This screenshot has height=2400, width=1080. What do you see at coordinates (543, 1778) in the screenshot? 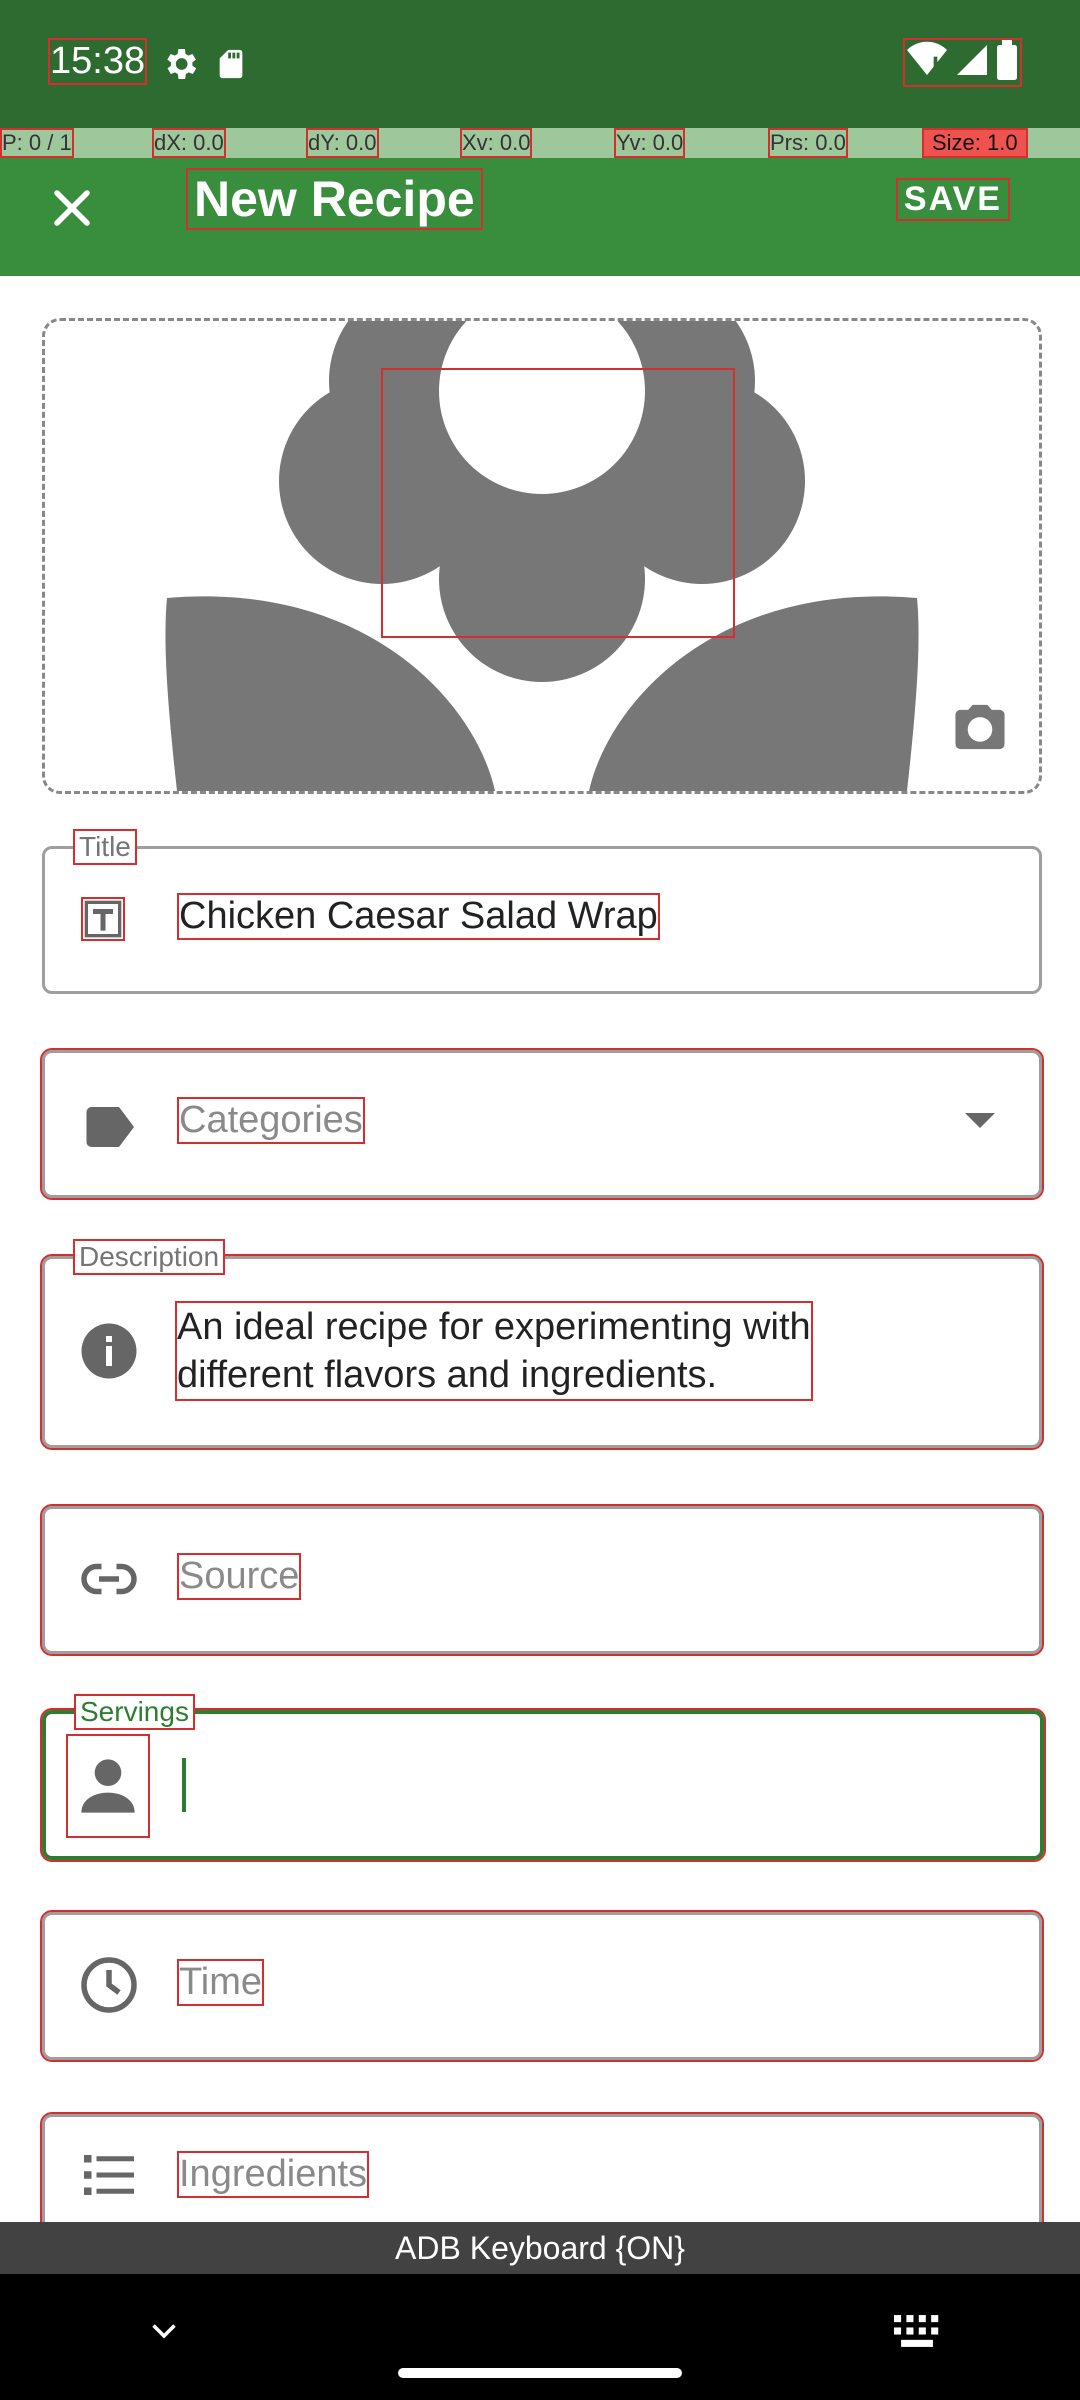
I see `servings-field: Servings` at bounding box center [543, 1778].